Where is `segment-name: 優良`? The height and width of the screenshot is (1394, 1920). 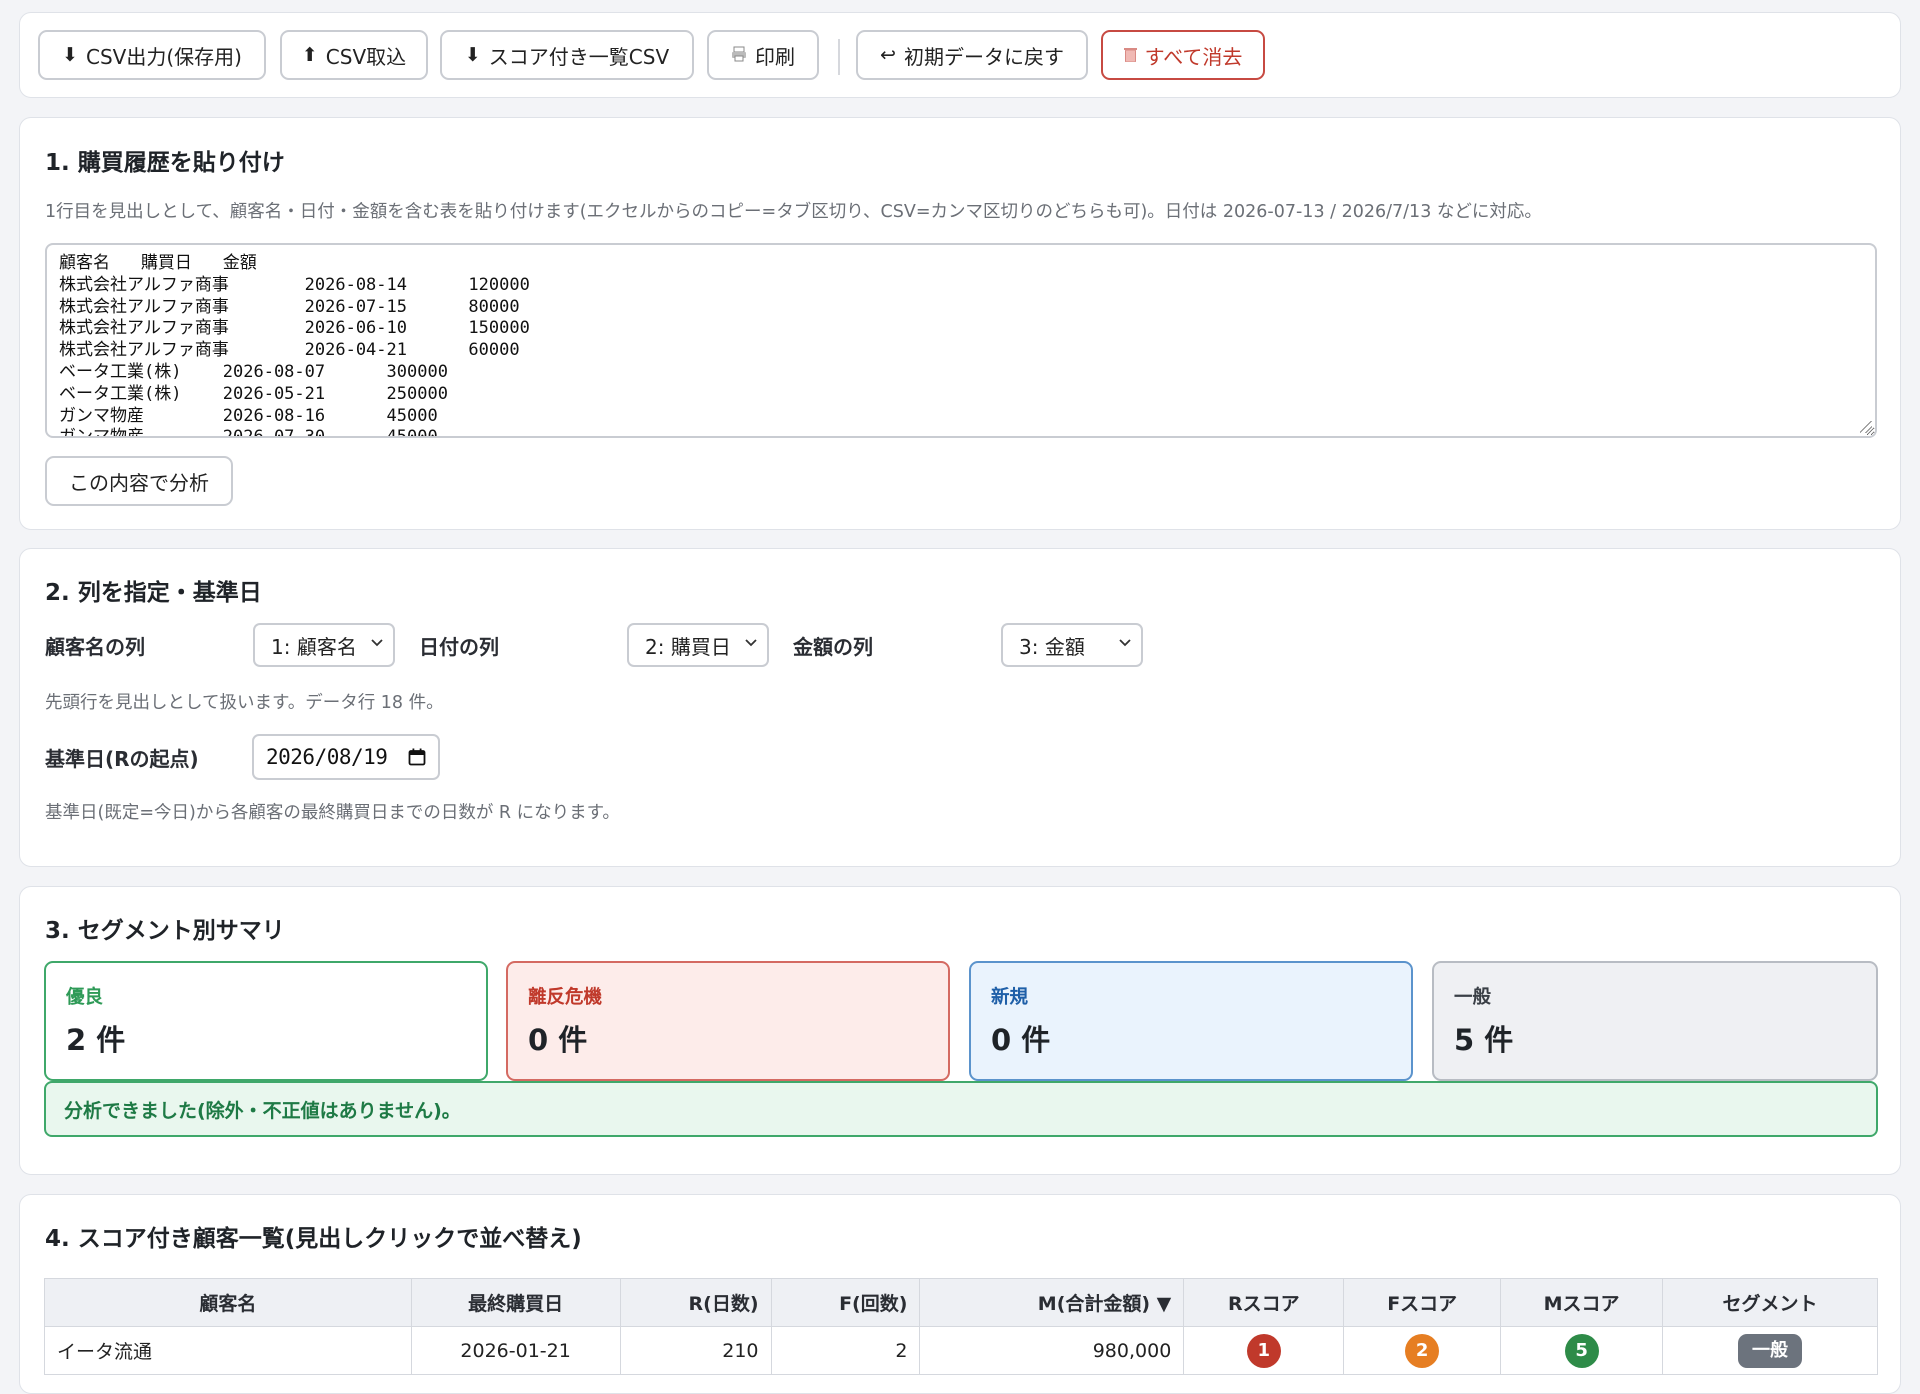 segment-name: 優良 is located at coordinates (85, 997).